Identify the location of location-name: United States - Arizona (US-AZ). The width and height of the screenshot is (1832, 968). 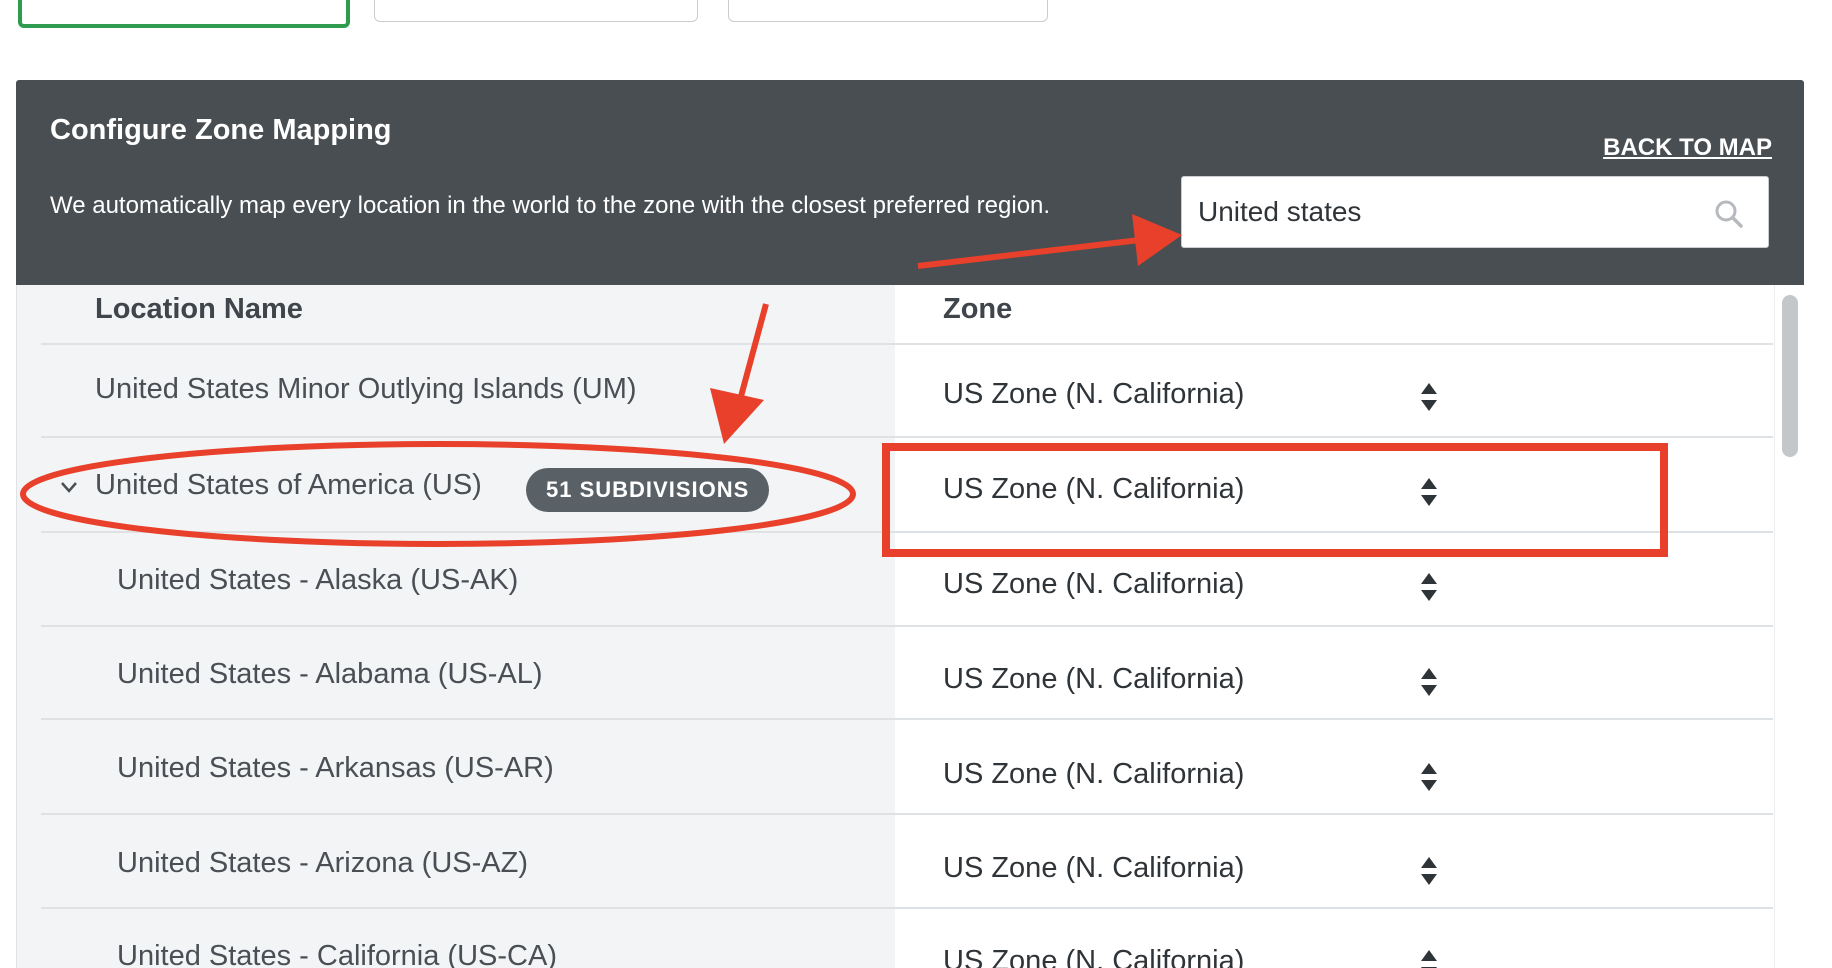
(322, 863).